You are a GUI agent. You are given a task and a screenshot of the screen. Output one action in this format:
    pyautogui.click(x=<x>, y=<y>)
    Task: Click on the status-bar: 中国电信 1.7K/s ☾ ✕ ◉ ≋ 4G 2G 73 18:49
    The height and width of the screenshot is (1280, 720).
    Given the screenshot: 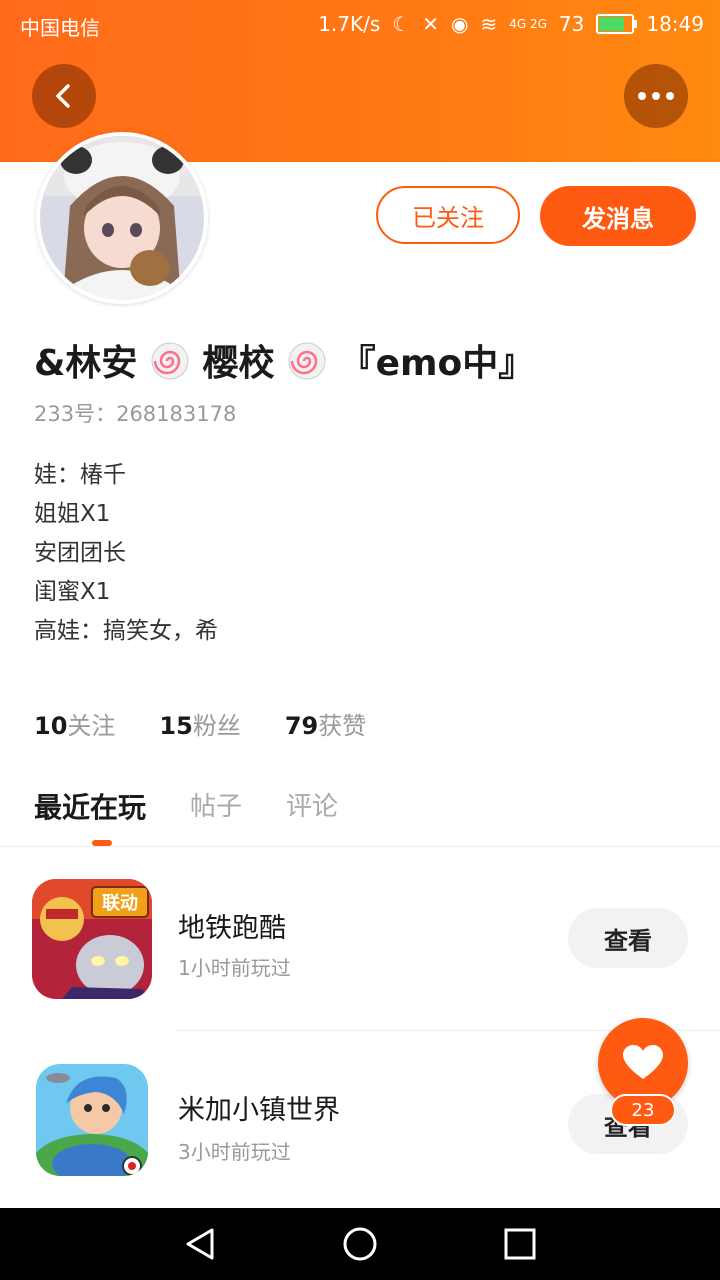 What is the action you would take?
    pyautogui.click(x=360, y=26)
    